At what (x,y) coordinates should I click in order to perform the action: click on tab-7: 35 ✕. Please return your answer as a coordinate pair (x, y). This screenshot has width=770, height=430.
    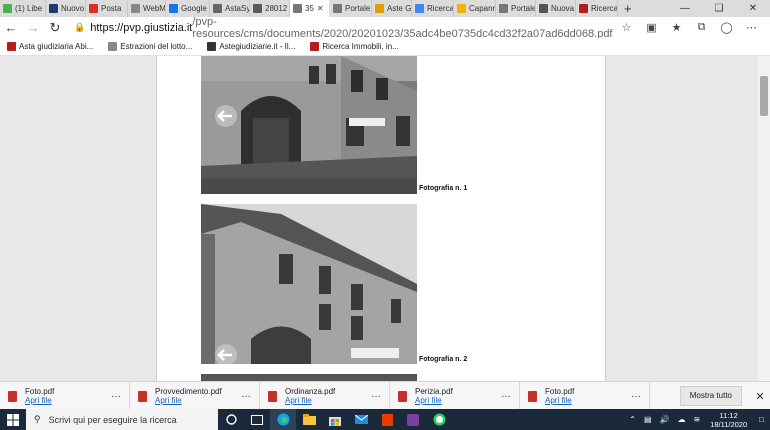
    Looking at the image, I should click on (310, 8).